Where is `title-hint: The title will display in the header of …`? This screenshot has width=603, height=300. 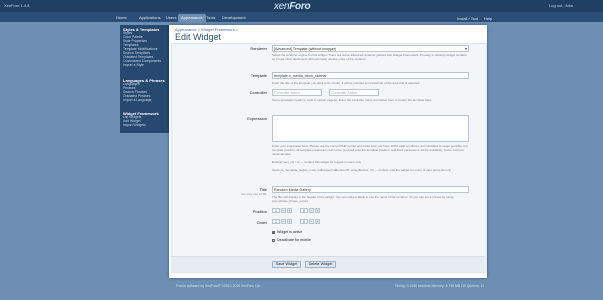
title-hint: The title will display in the header of … is located at coordinates (363, 199).